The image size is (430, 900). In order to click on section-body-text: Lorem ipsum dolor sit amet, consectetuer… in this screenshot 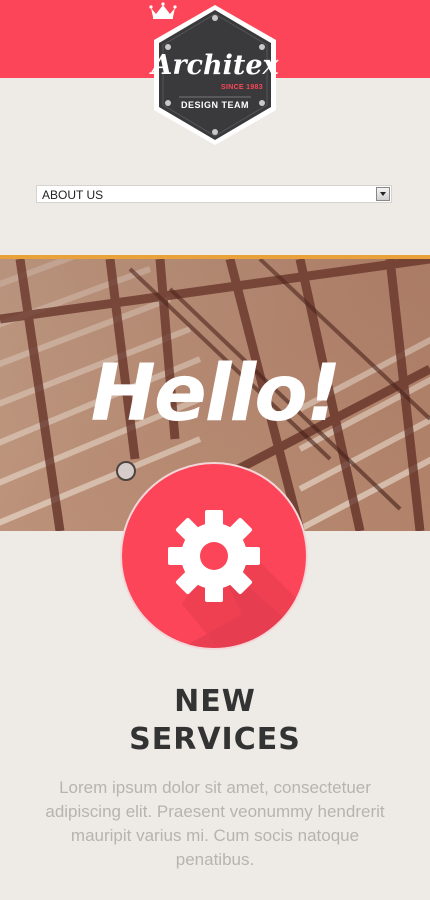, I will do `click(215, 823)`.